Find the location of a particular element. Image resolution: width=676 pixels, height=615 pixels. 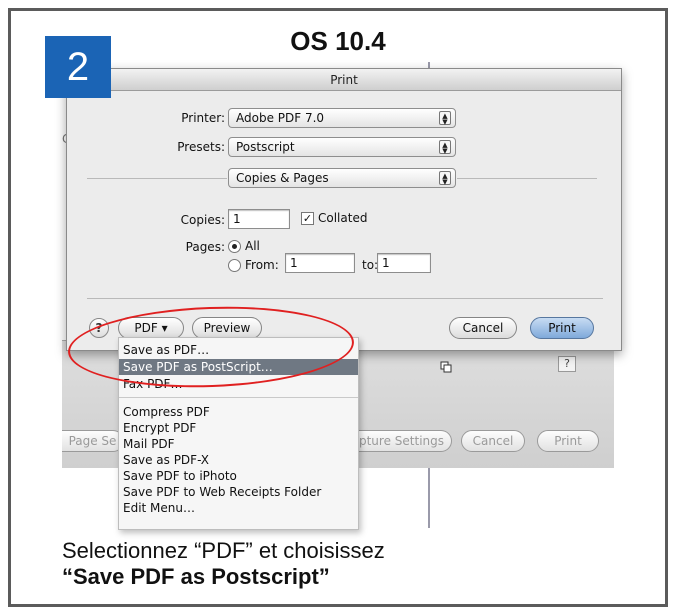

collated-checkbox: ✓ is located at coordinates (307, 218).